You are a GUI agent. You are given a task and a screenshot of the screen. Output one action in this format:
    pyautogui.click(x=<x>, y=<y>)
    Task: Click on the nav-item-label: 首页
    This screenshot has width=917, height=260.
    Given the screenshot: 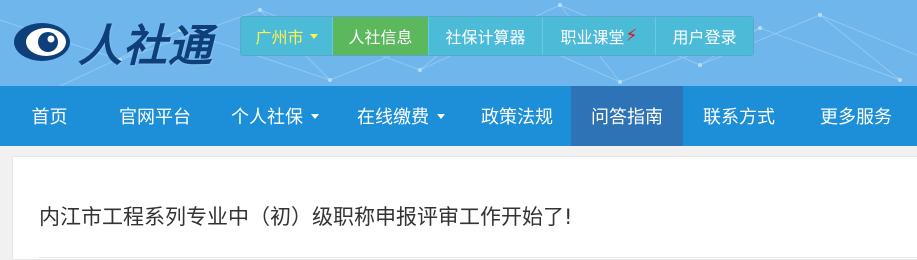 What is the action you would take?
    pyautogui.click(x=49, y=117)
    